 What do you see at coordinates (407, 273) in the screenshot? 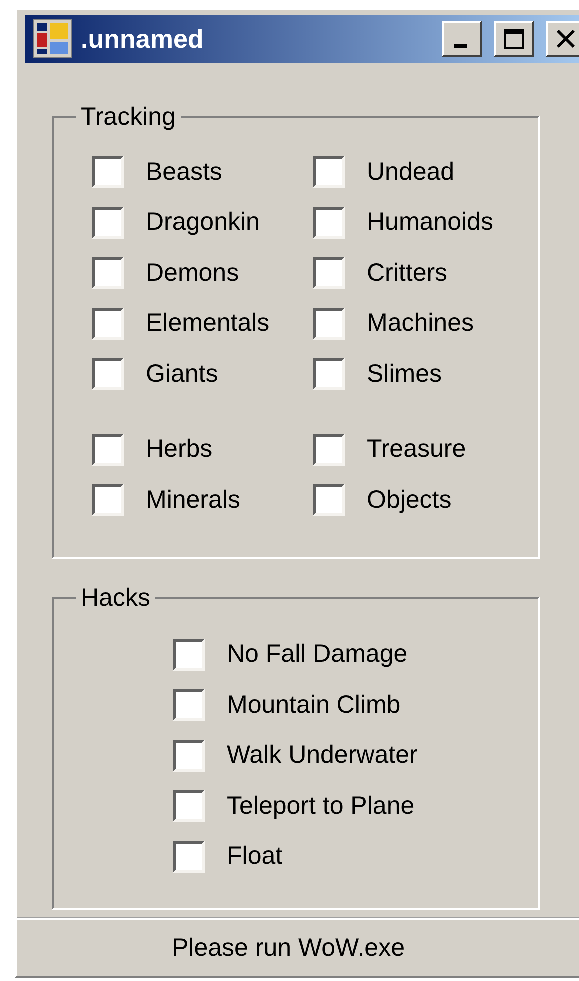
I see `checkbox-label: Critters` at bounding box center [407, 273].